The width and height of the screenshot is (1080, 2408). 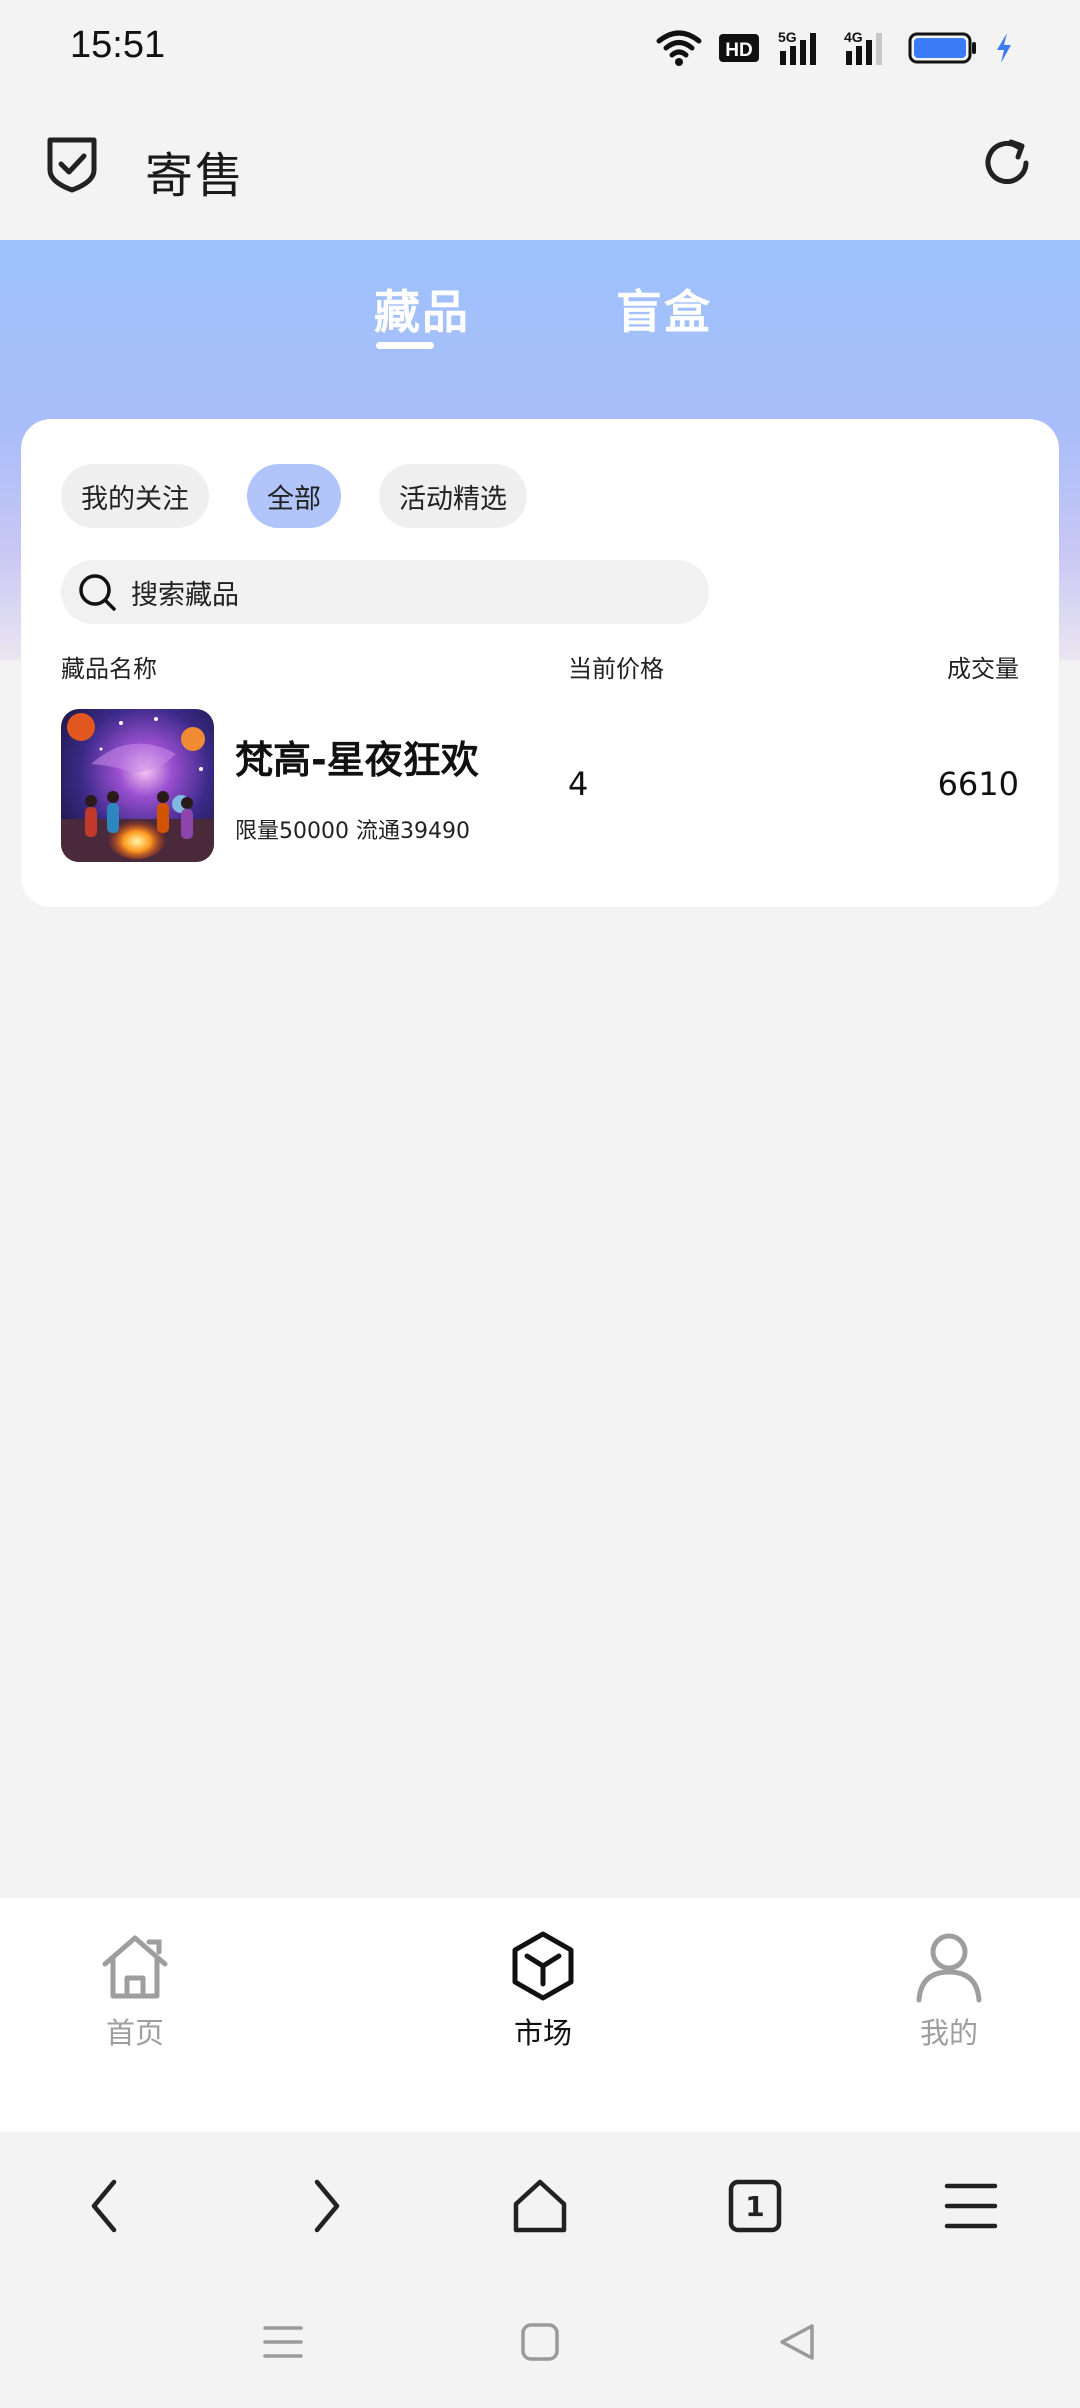 I want to click on chip-all: 全部, so click(x=294, y=496).